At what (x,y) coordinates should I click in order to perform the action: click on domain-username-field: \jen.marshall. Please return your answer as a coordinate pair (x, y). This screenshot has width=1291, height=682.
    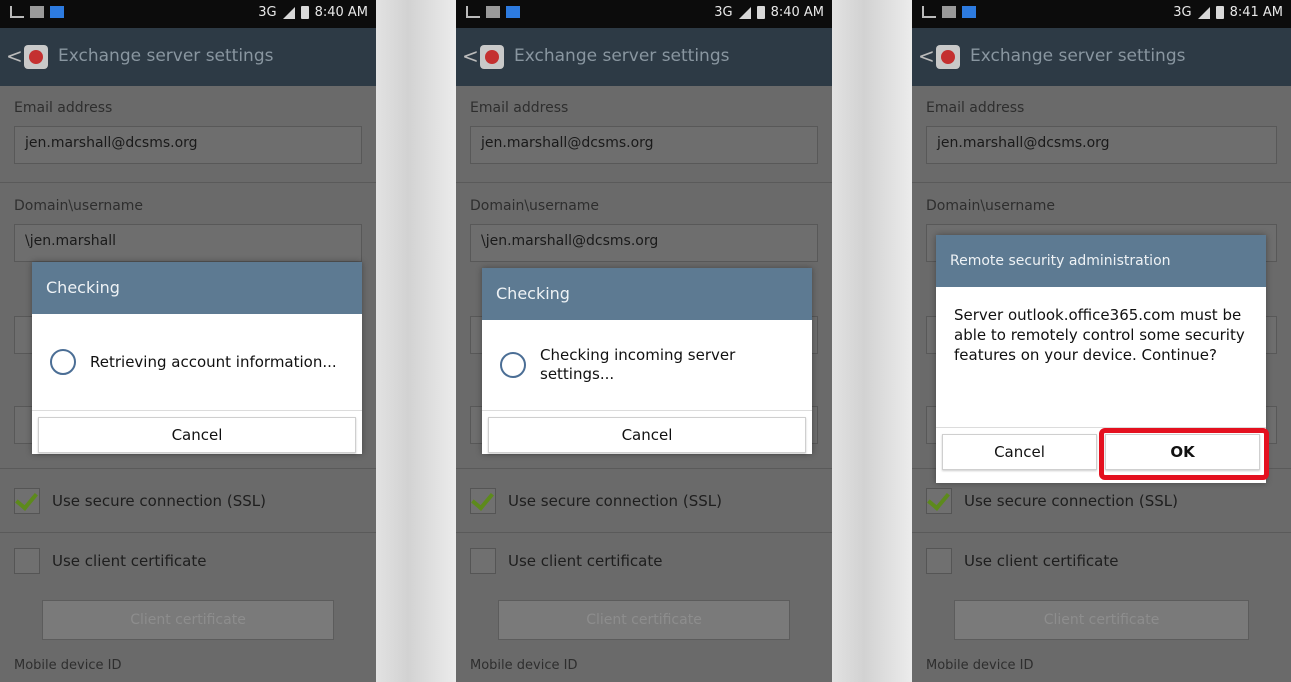
    Looking at the image, I should click on (188, 243).